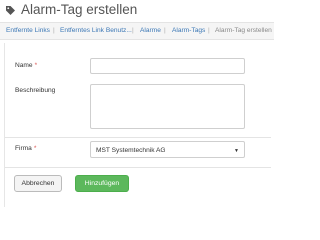 The height and width of the screenshot is (240, 320). I want to click on page-title: Alarm-Tag erstellen, so click(79, 9).